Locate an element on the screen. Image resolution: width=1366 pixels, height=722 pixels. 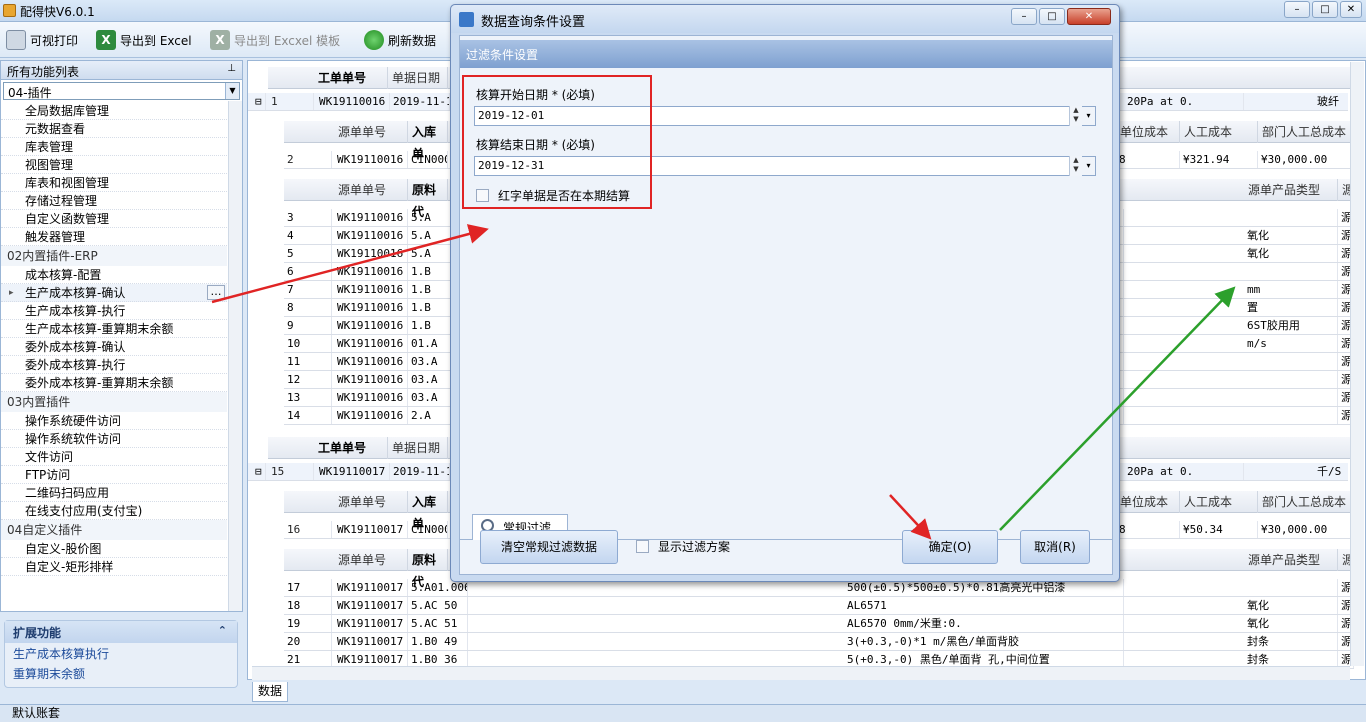
sidebar-item: 委外成本核算-确认 is located at coordinates (114, 347).